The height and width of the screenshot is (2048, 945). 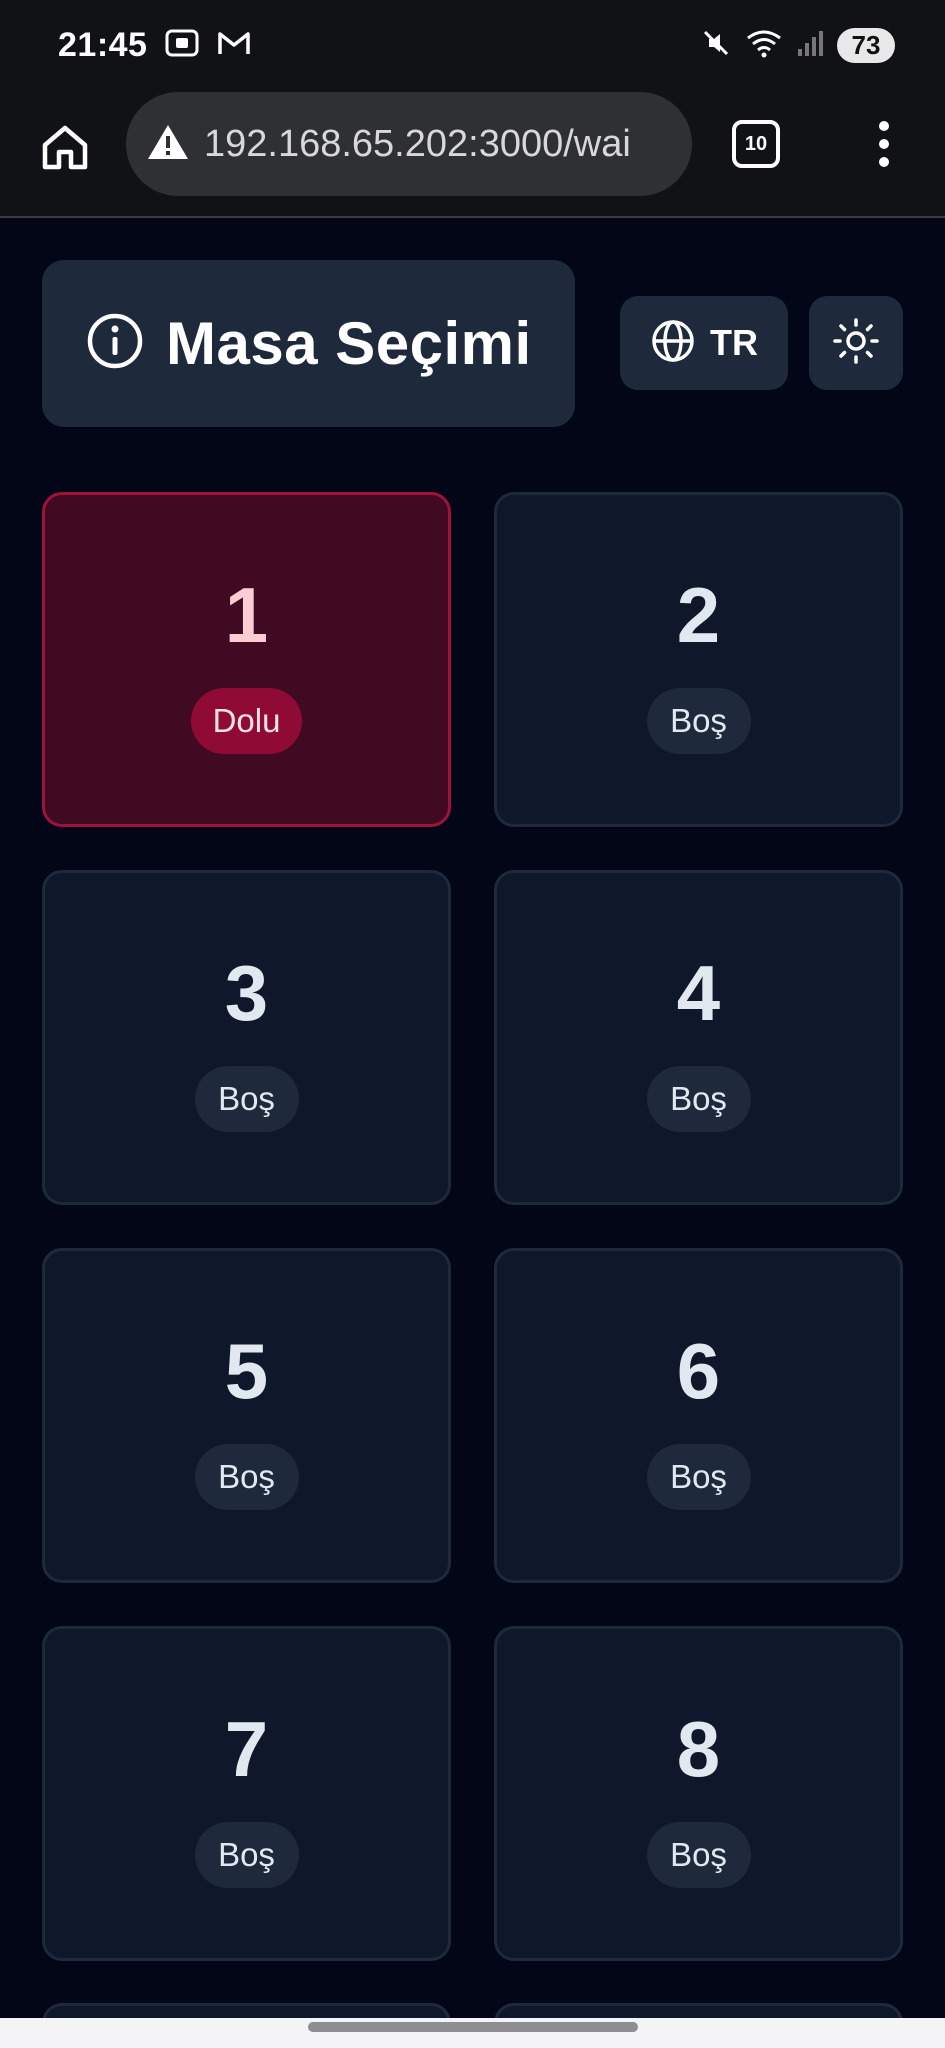 What do you see at coordinates (154, 45) in the screenshot?
I see `status-left: 21:45` at bounding box center [154, 45].